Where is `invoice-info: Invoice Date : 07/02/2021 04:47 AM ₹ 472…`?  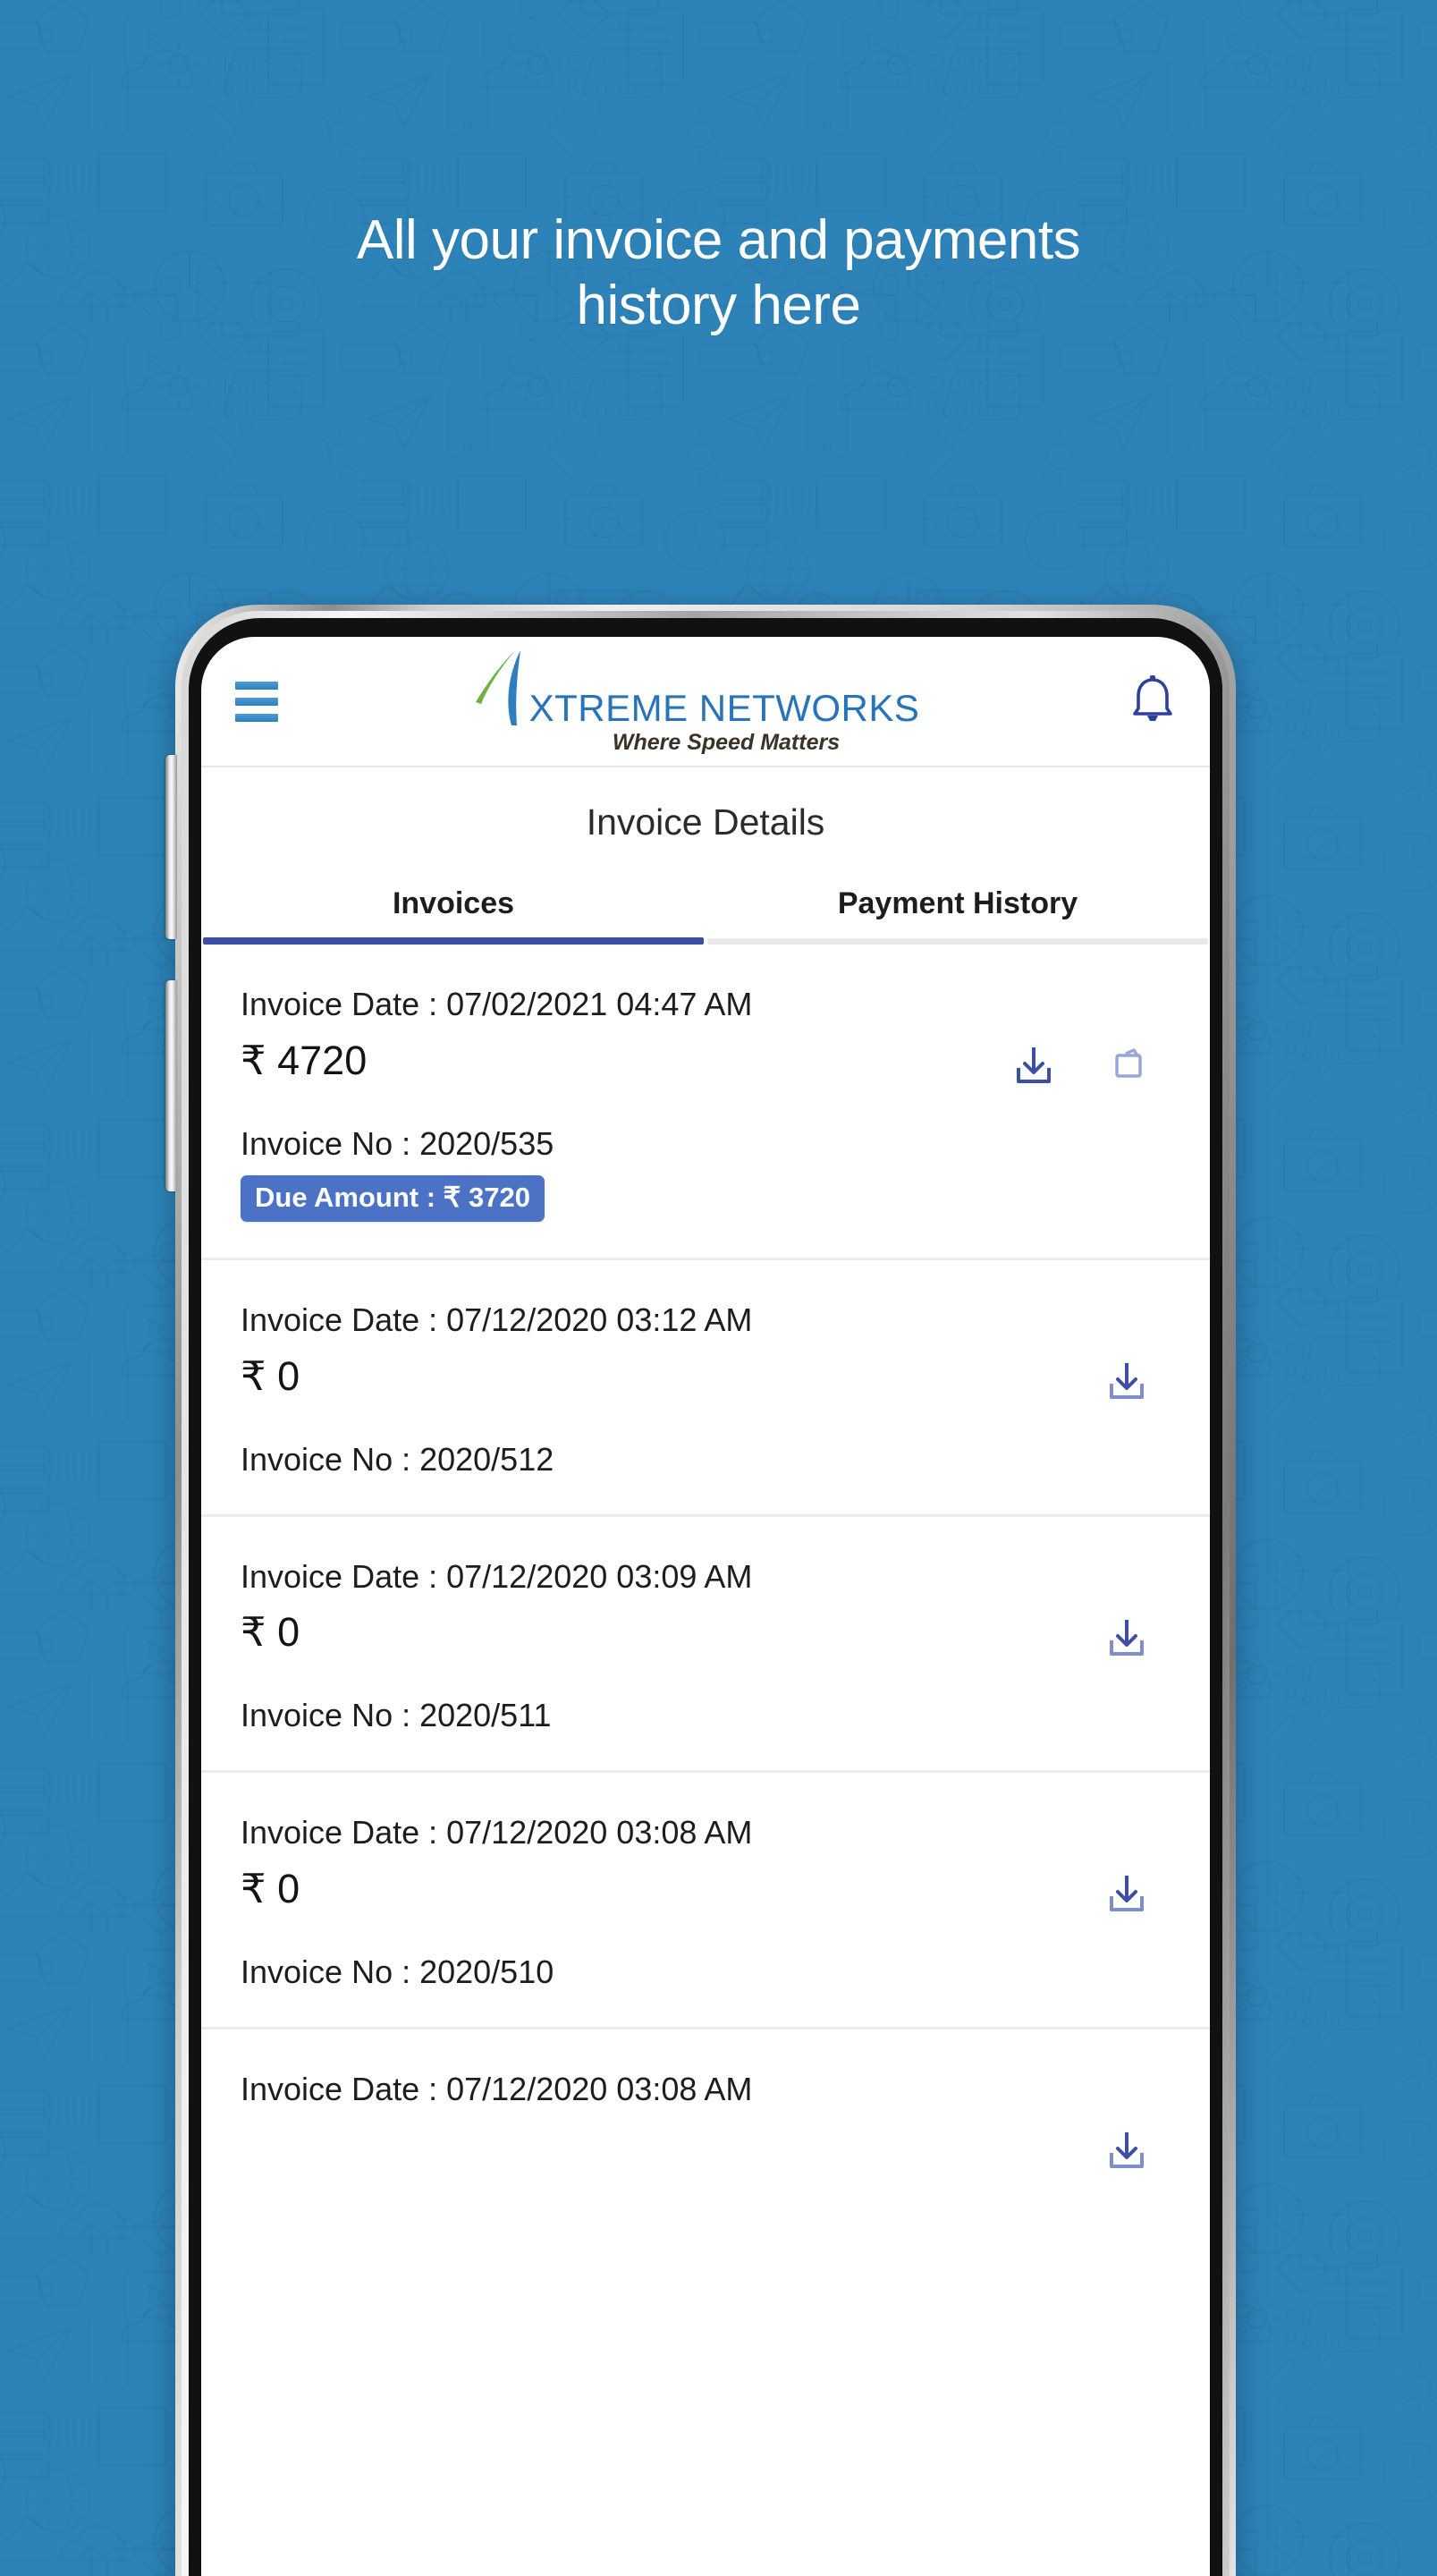
invoice-info: Invoice Date : 07/02/2021 04:47 AM ₹ 472… is located at coordinates (706, 1103).